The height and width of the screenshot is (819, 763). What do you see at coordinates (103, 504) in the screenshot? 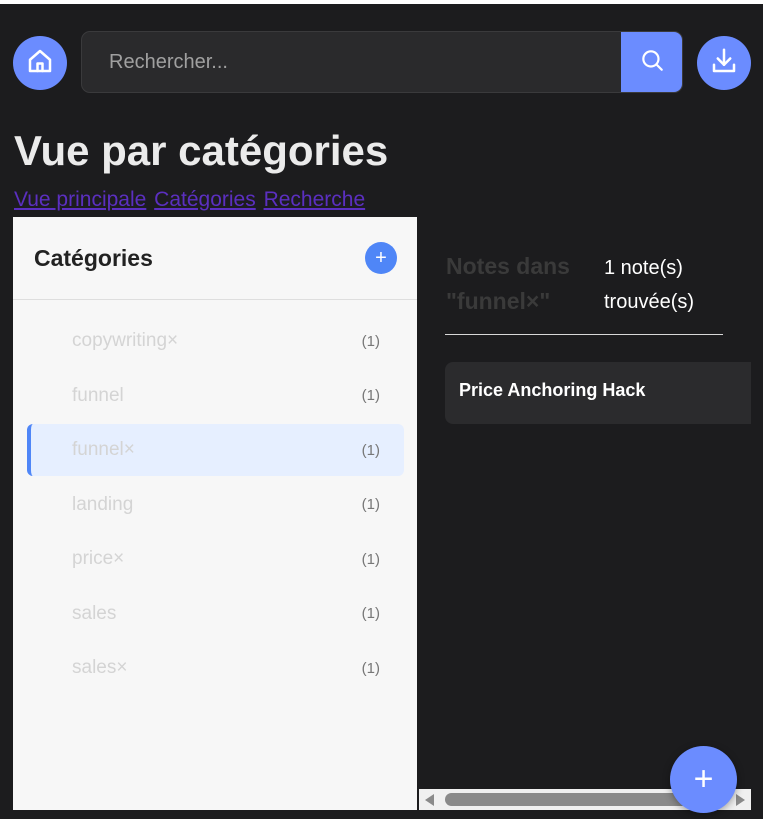
I see `category-name: landing` at bounding box center [103, 504].